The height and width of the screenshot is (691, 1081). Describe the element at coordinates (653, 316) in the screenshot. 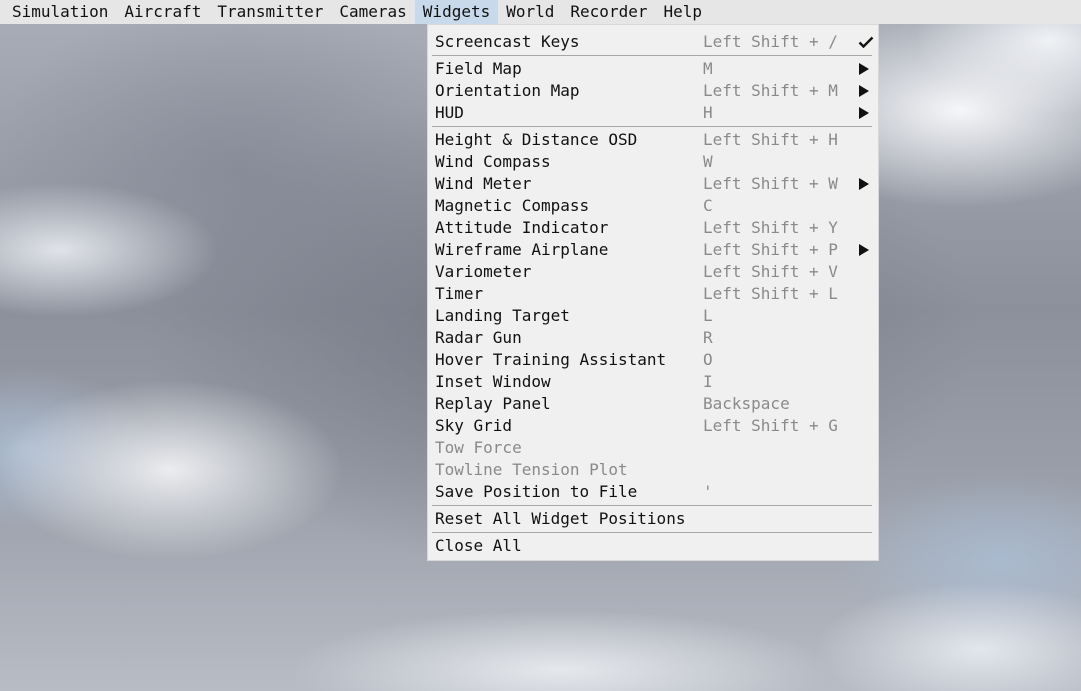

I see `menu-item-landing-target: Landing Target L` at that location.